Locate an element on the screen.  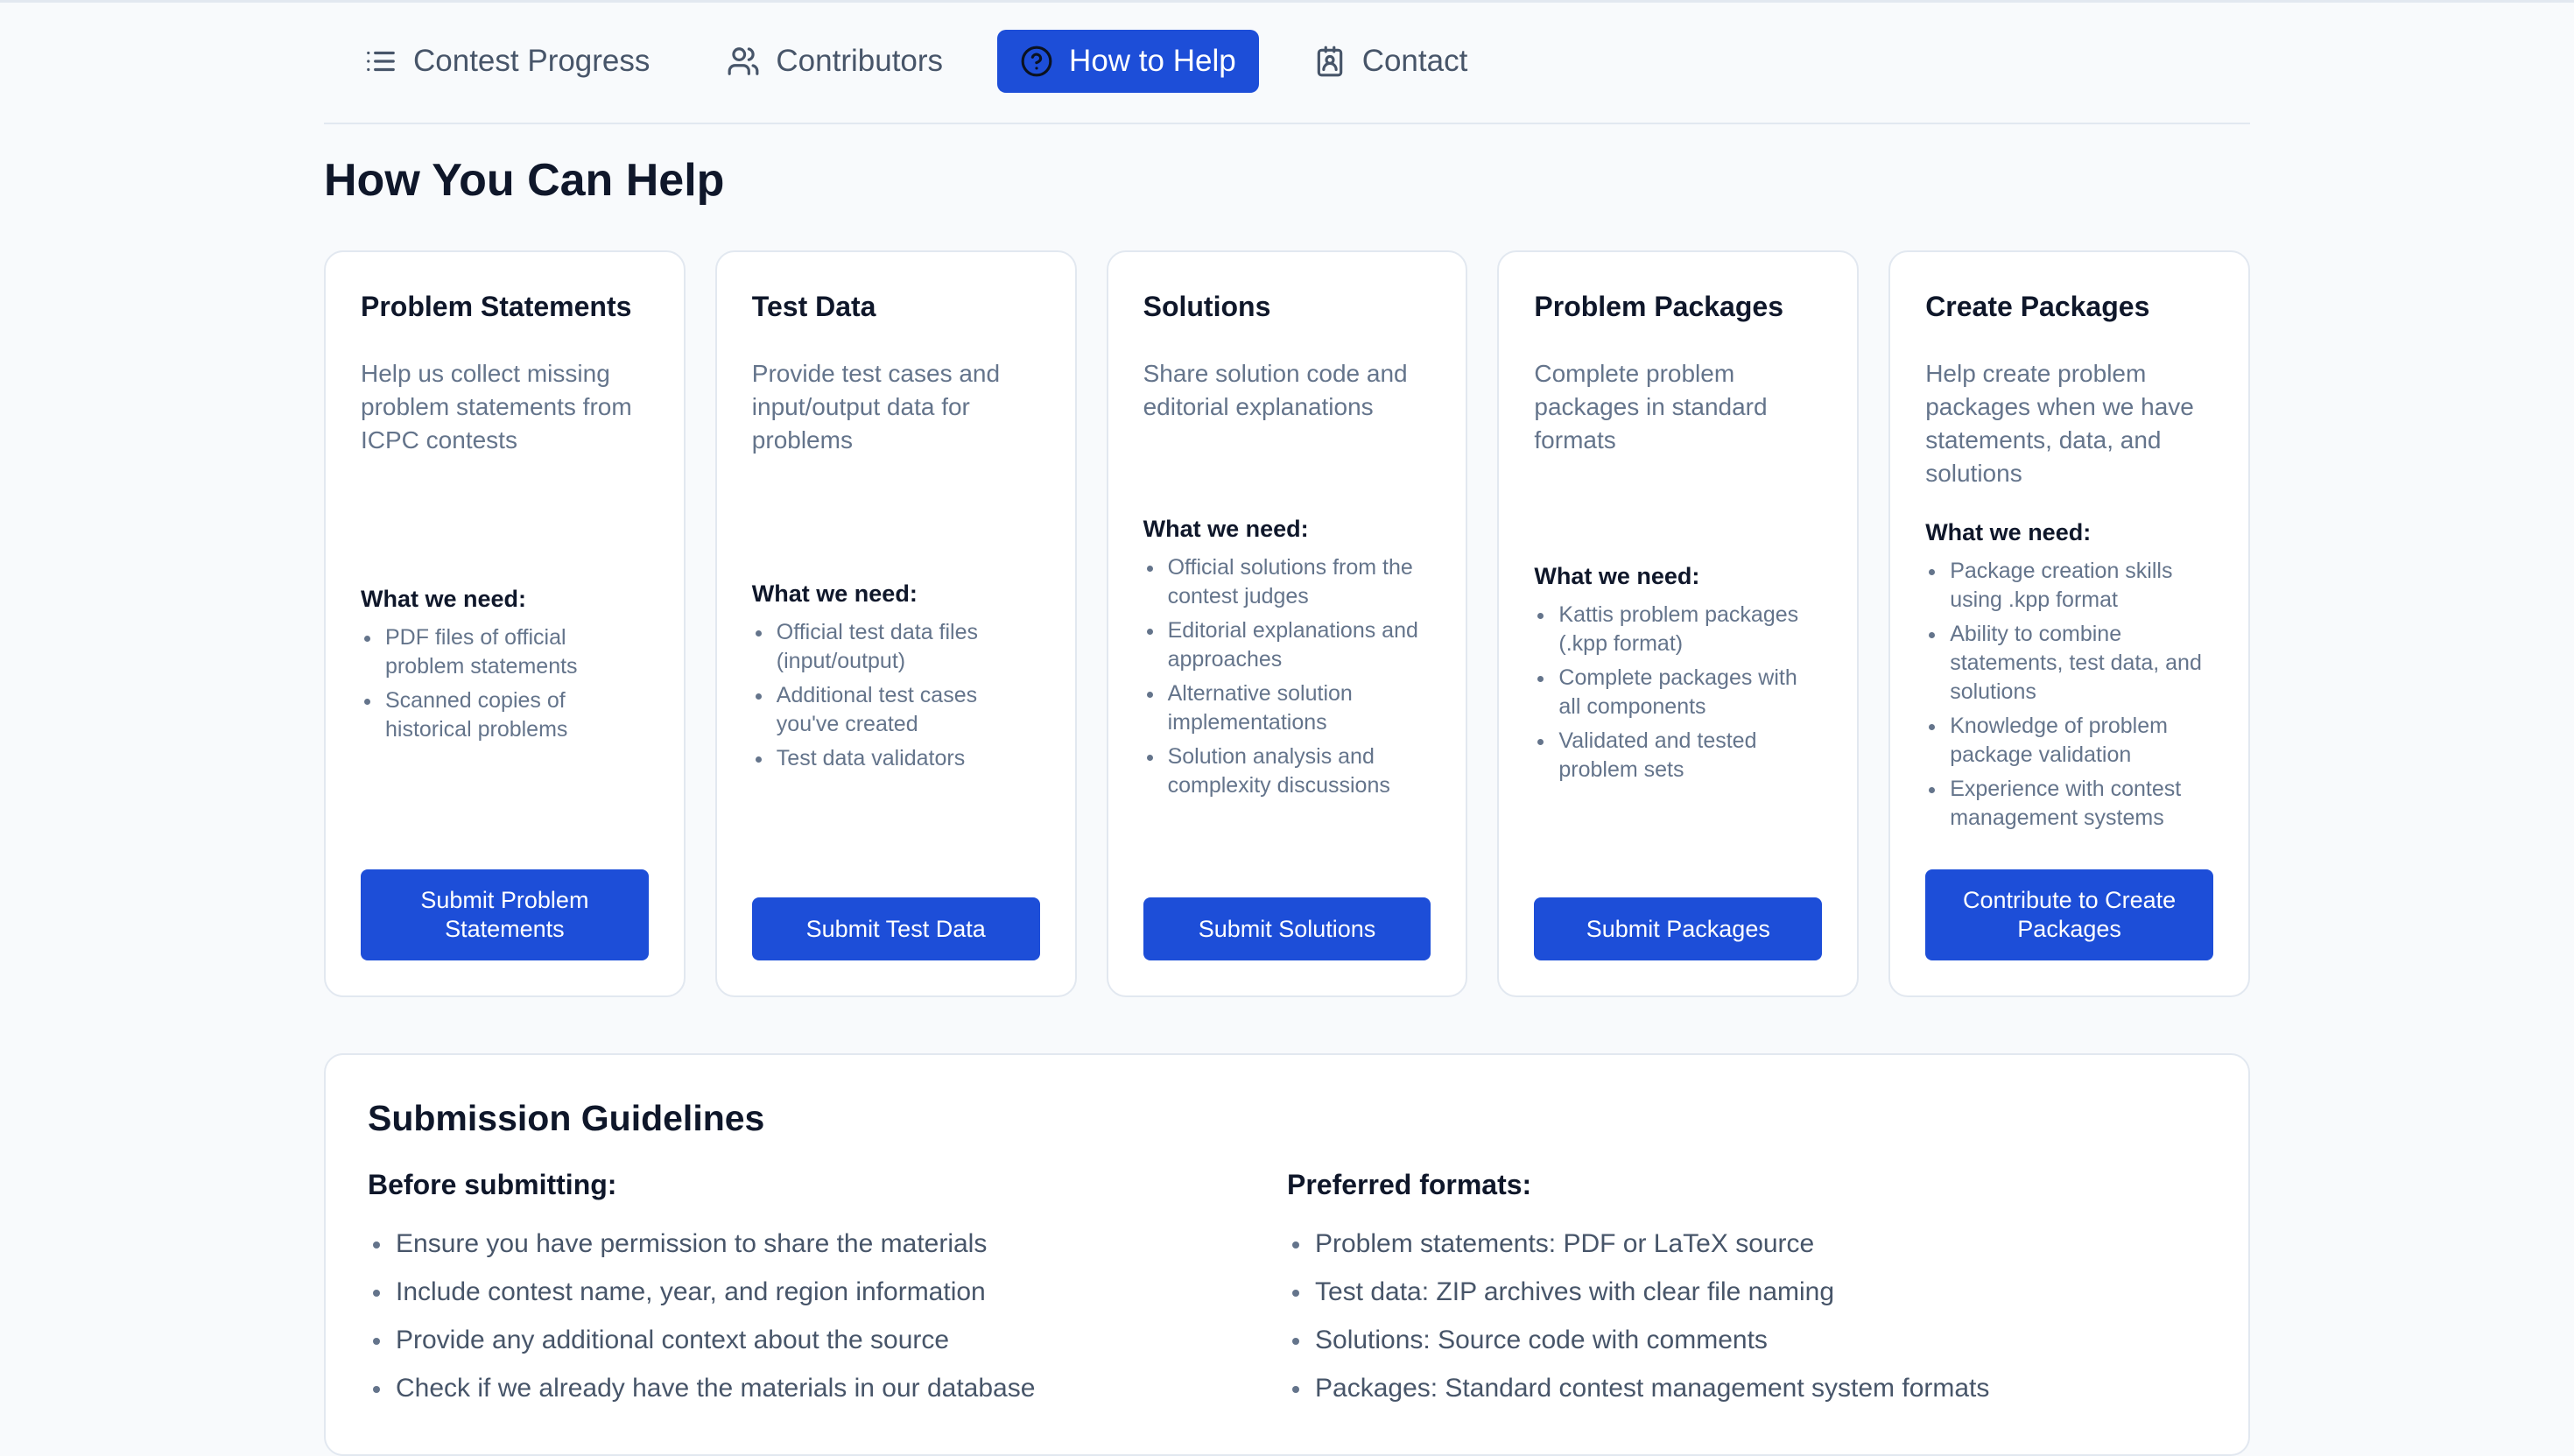
before-submitting-heading: Before submitting: is located at coordinates (492, 1184).